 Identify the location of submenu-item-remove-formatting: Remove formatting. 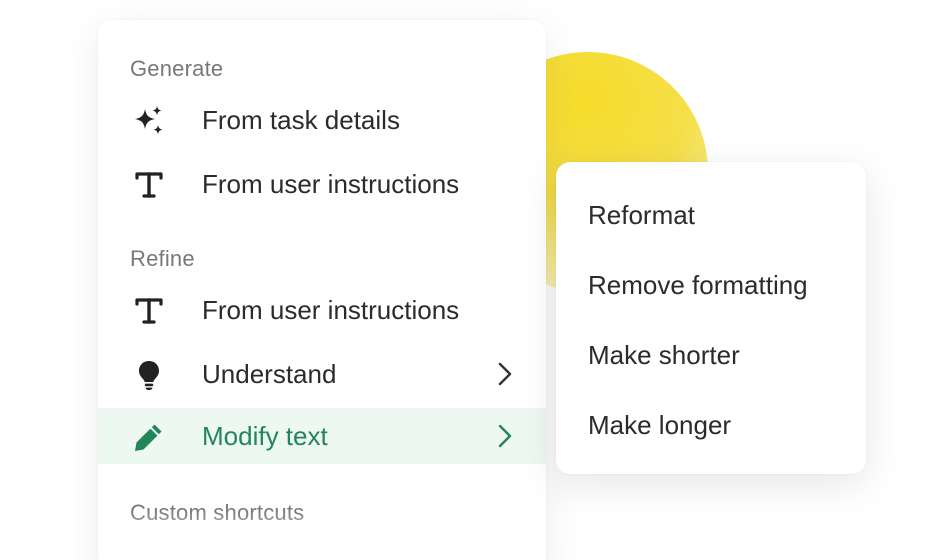
(698, 285).